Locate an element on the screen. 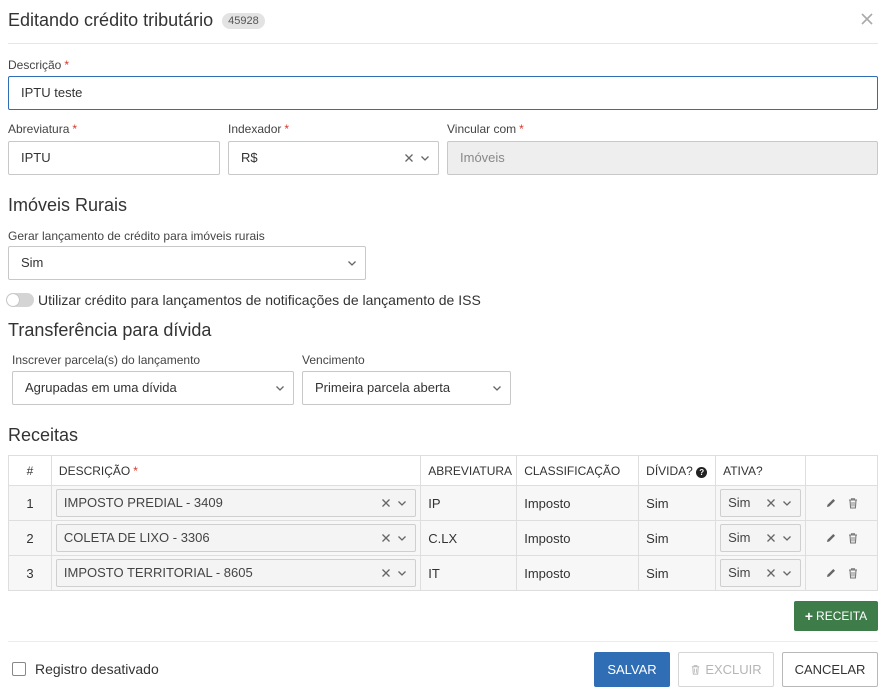 Image resolution: width=886 pixels, height=690 pixels. vencimento-select: Primeira parcela aberta is located at coordinates (406, 388).